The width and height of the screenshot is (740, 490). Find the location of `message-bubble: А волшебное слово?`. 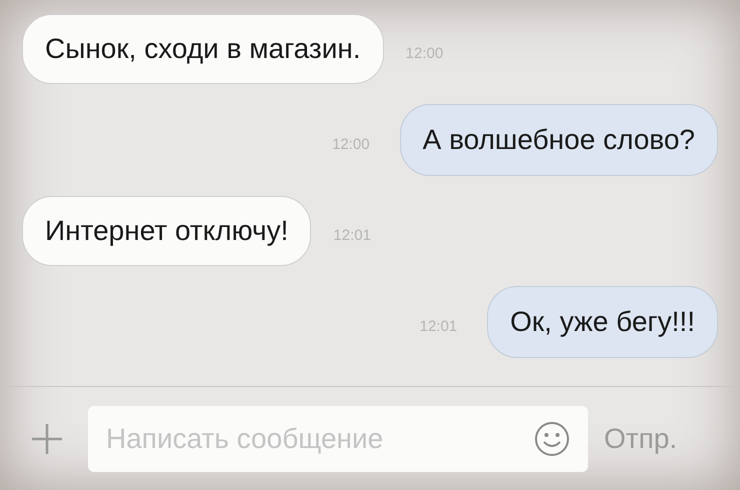

message-bubble: А волшебное слово? is located at coordinates (559, 140).